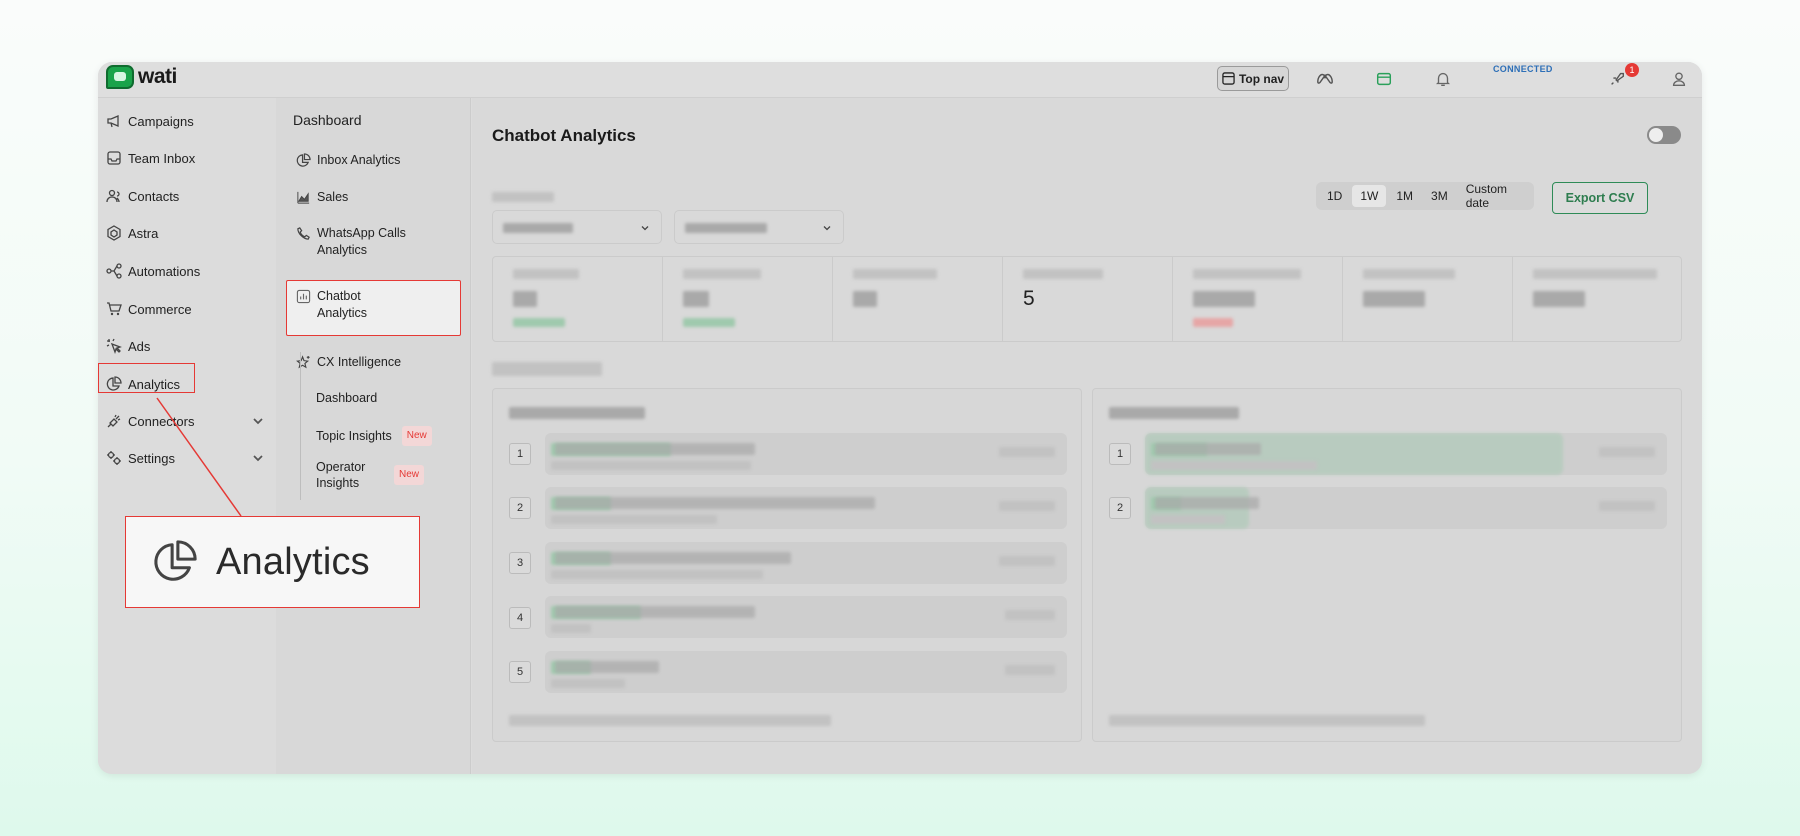 Image resolution: width=1800 pixels, height=836 pixels. What do you see at coordinates (1384, 79) in the screenshot?
I see `wallet-icon` at bounding box center [1384, 79].